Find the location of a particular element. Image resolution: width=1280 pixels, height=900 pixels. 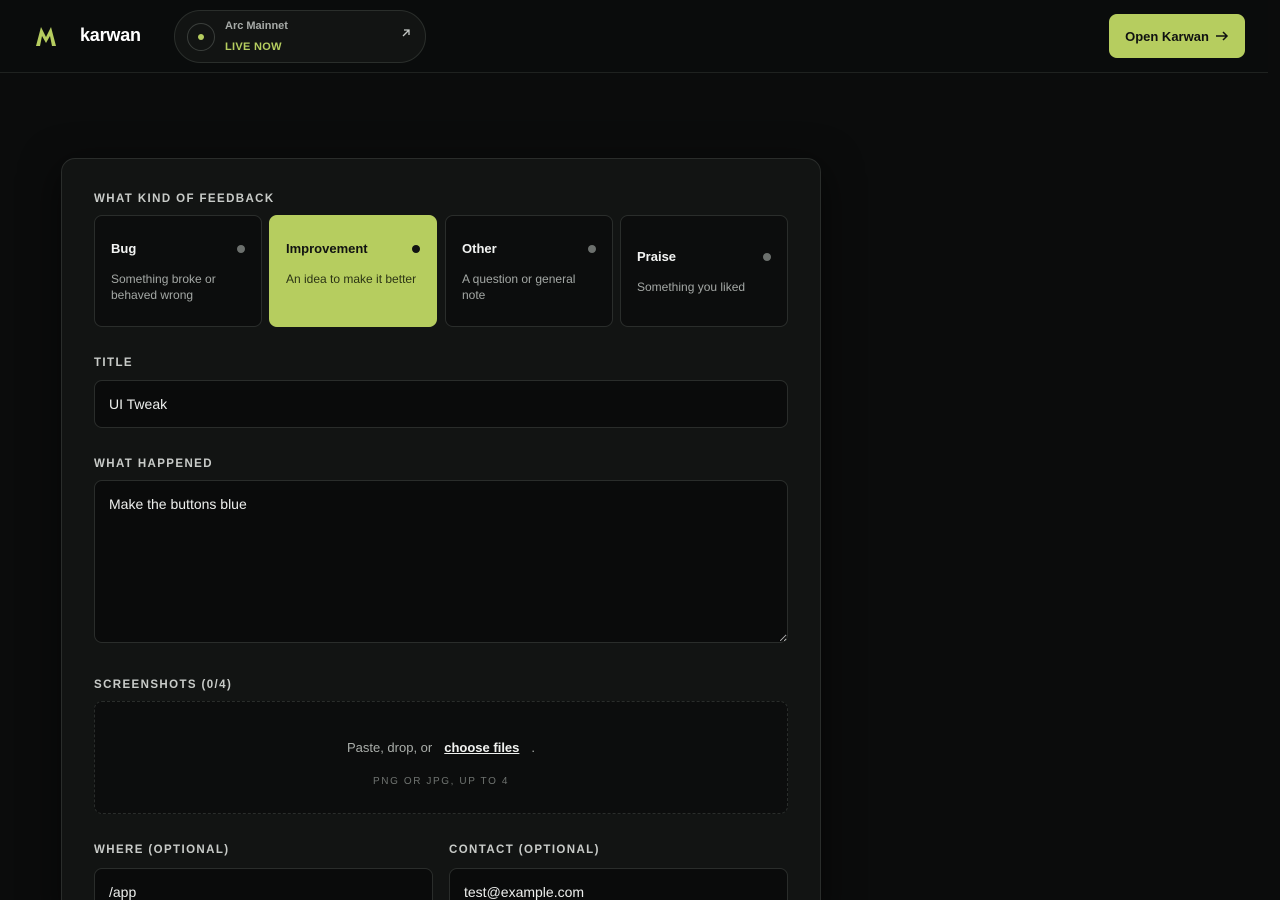

type-option-title: Improvement is located at coordinates (327, 248).